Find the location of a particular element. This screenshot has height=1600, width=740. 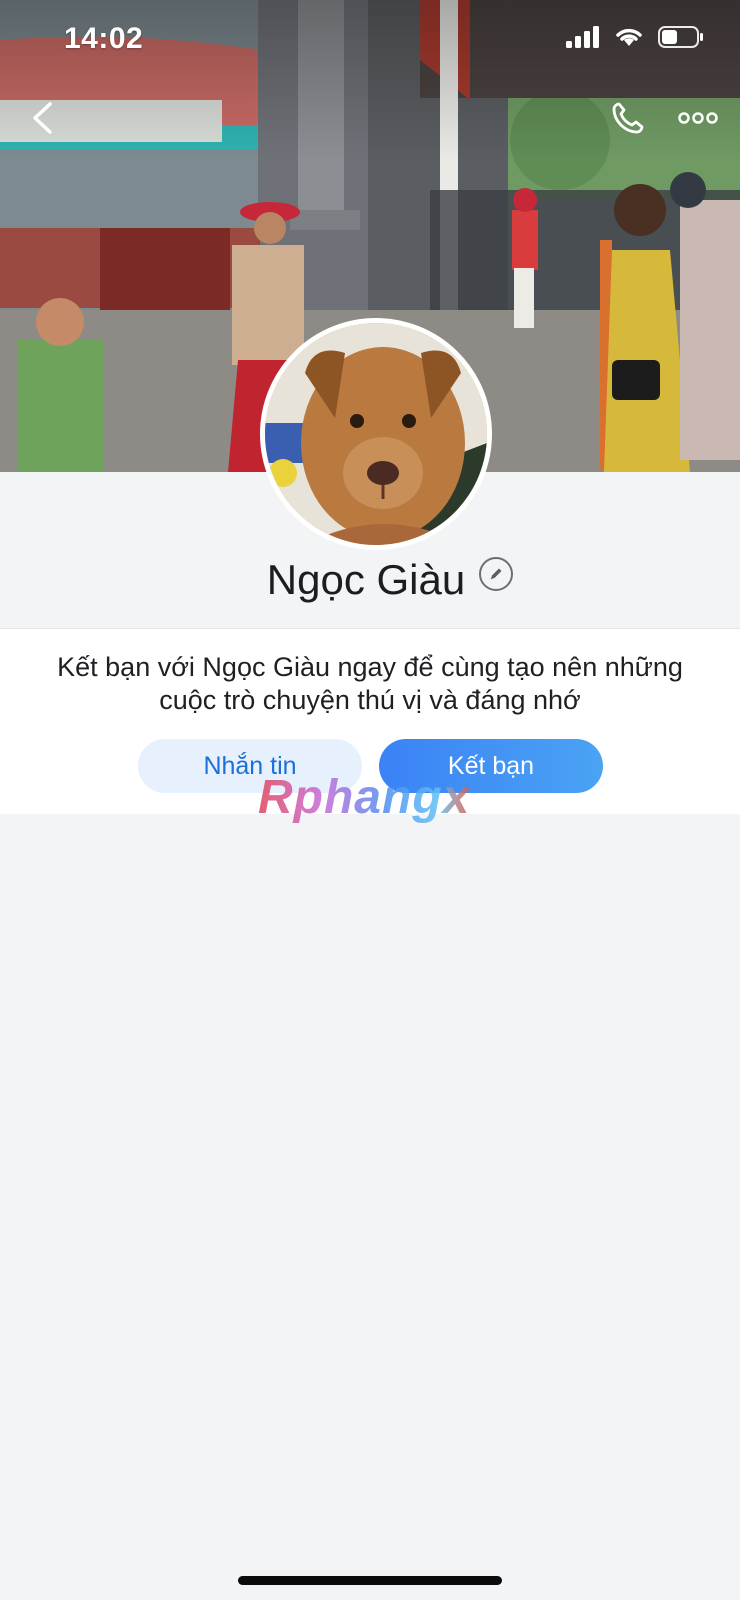

phone-icon is located at coordinates (628, 118).